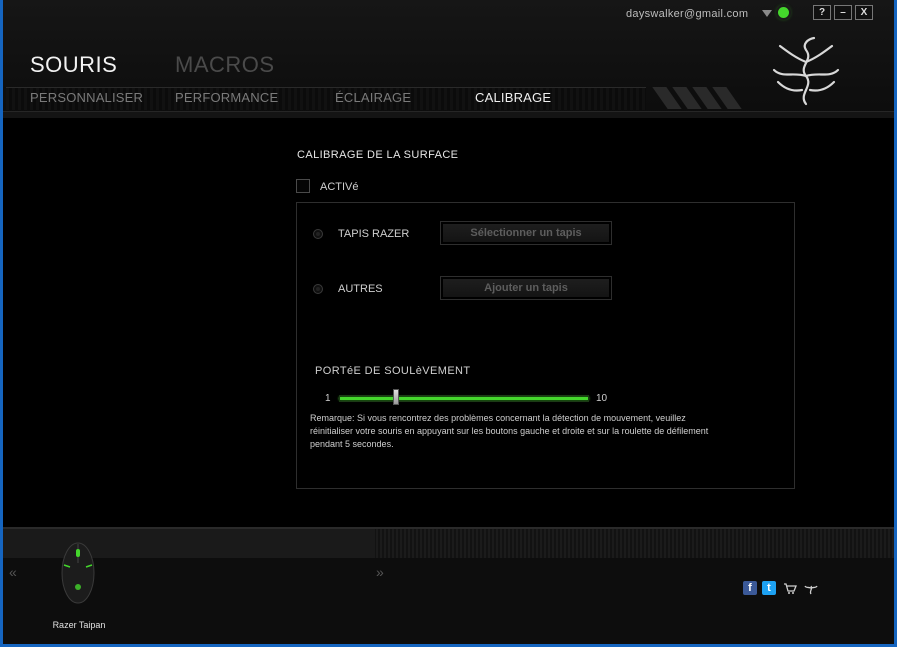  I want to click on select-mat-button-label: Sélectionner un tapis, so click(526, 233).